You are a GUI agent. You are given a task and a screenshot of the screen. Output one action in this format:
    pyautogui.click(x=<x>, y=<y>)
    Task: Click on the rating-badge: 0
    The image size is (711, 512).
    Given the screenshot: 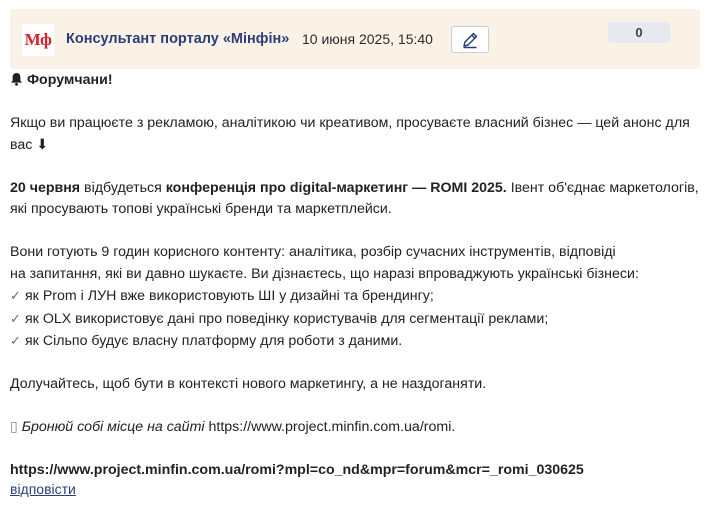 What is the action you would take?
    pyautogui.click(x=639, y=32)
    